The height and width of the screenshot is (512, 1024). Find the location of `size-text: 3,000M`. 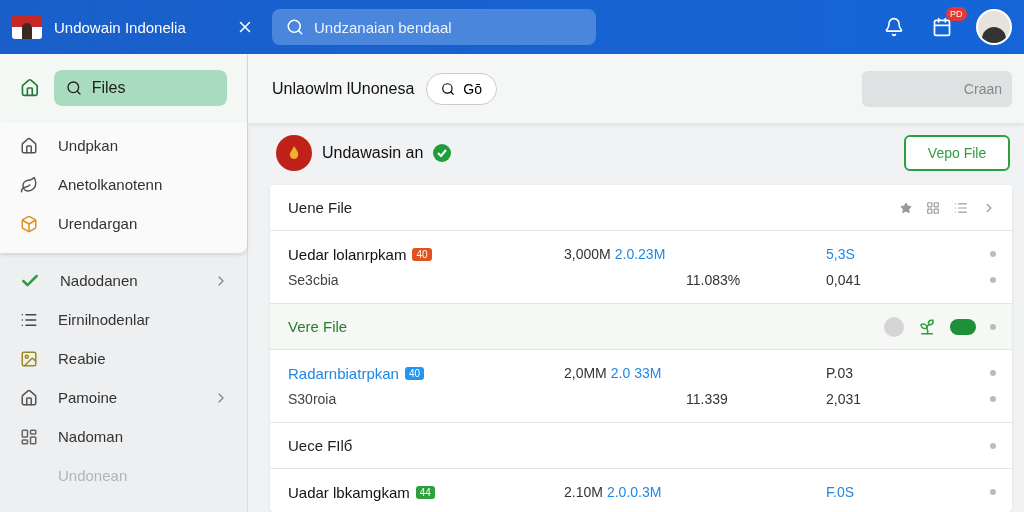

size-text: 3,000M is located at coordinates (587, 254).